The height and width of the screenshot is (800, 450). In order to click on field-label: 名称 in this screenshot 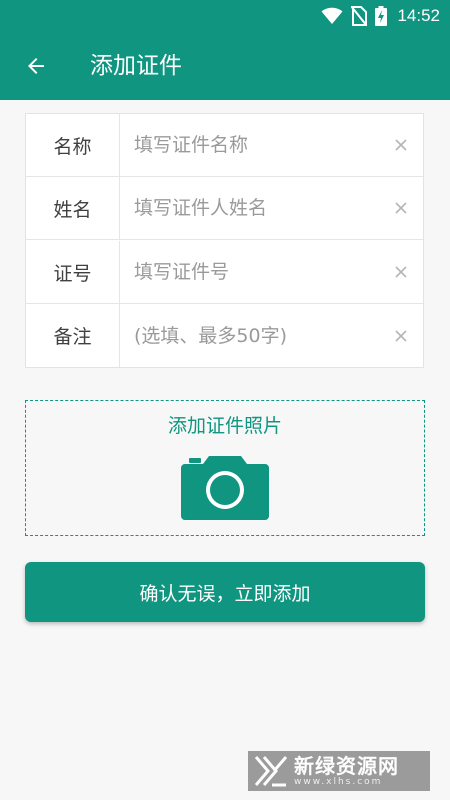, I will do `click(73, 145)`.